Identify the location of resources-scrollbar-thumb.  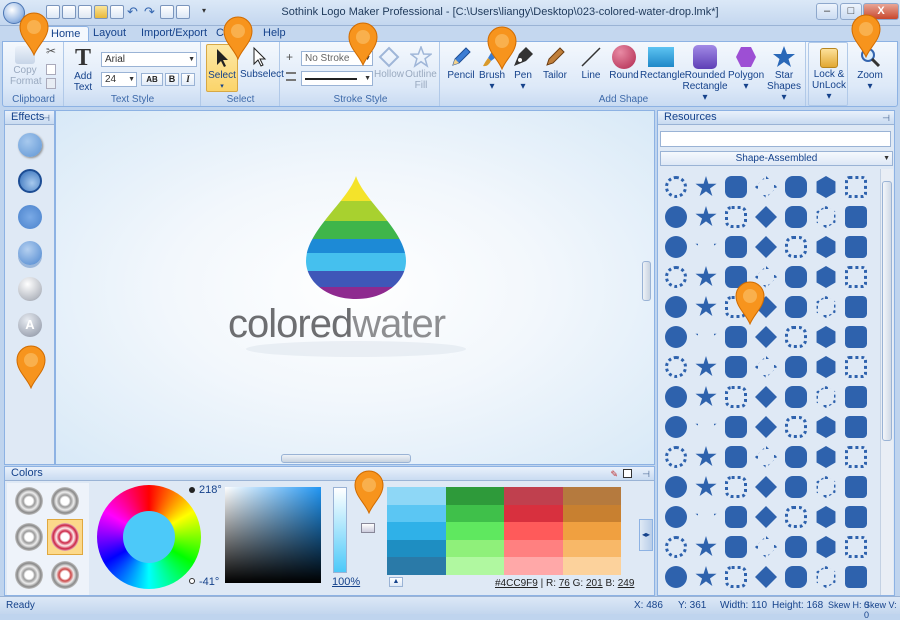
(887, 311).